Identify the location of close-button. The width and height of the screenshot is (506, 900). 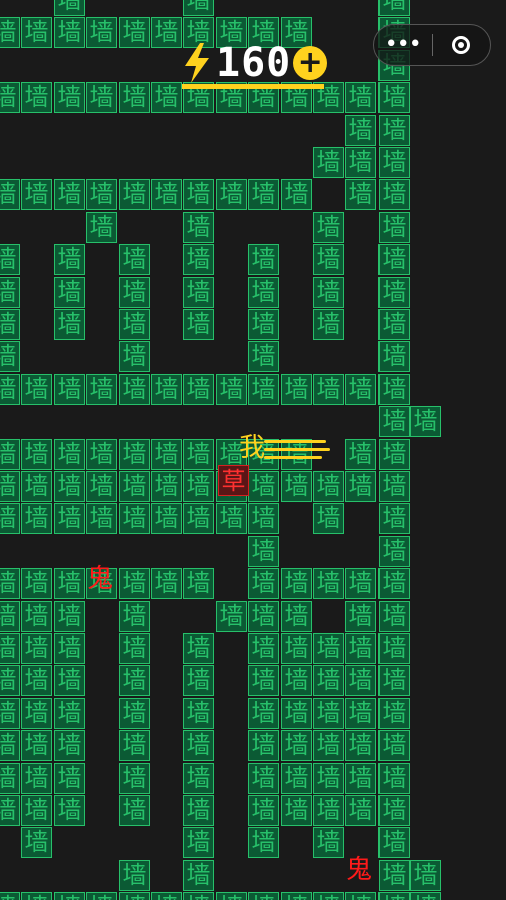
(461, 45).